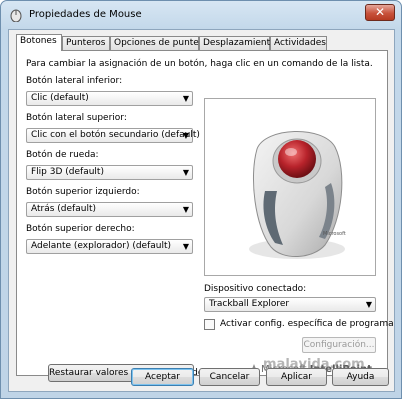 The width and height of the screenshot is (402, 399). Describe the element at coordinates (63, 209) in the screenshot. I see `select-value: Atrás (default)` at that location.